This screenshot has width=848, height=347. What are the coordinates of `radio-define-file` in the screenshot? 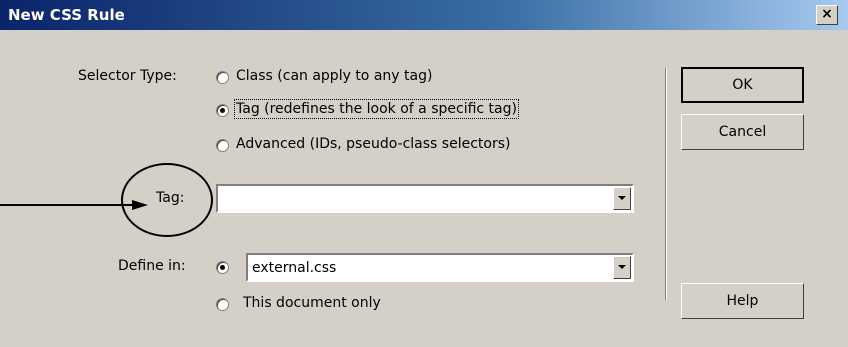 It's located at (222, 267).